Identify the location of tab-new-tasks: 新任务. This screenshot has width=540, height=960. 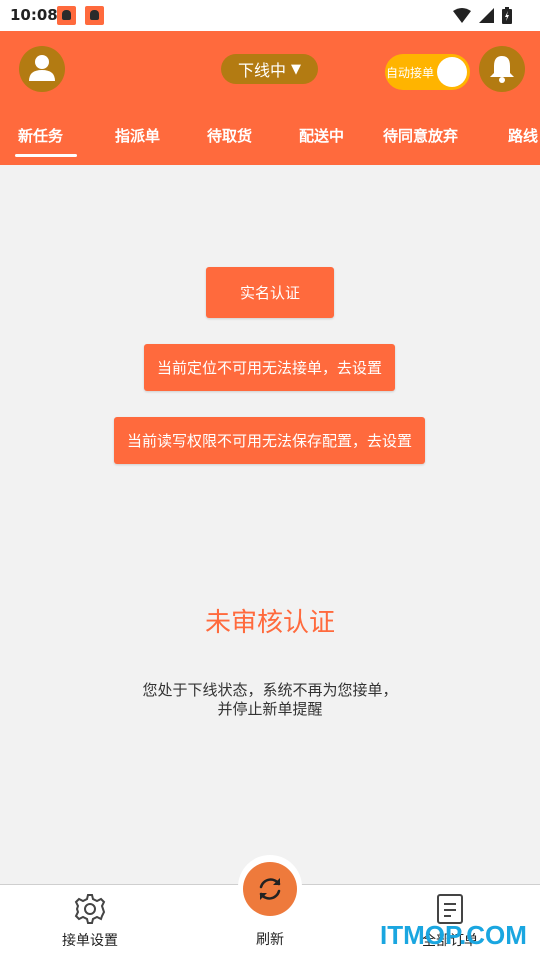
(40, 135).